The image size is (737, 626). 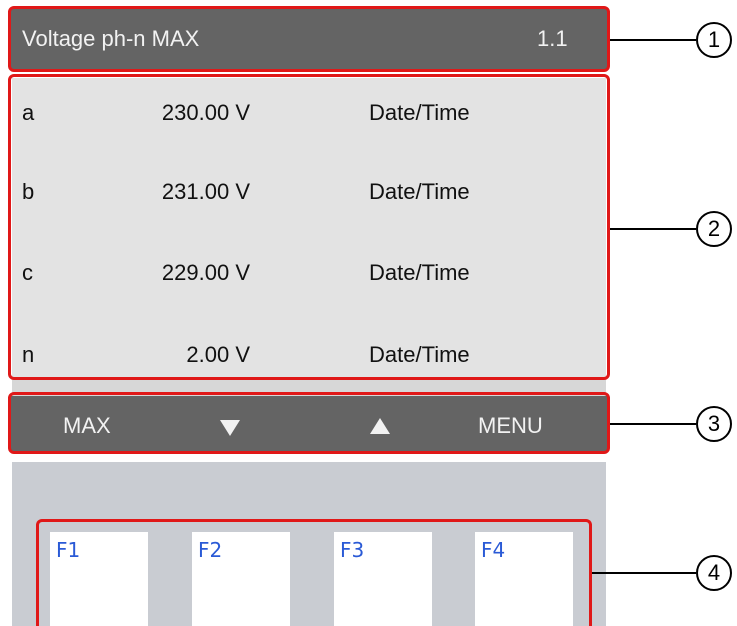 What do you see at coordinates (314, 572) in the screenshot?
I see `function-keys-frame` at bounding box center [314, 572].